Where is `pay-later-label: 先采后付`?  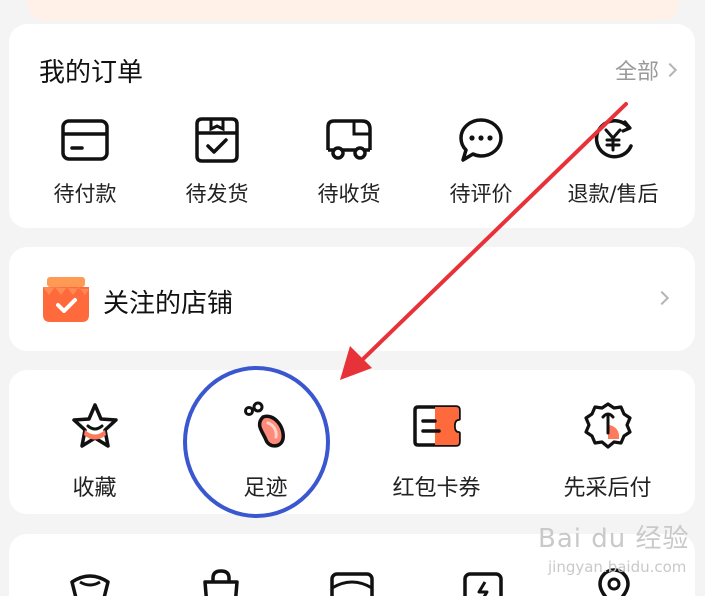
pay-later-label: 先采后付 is located at coordinates (607, 488).